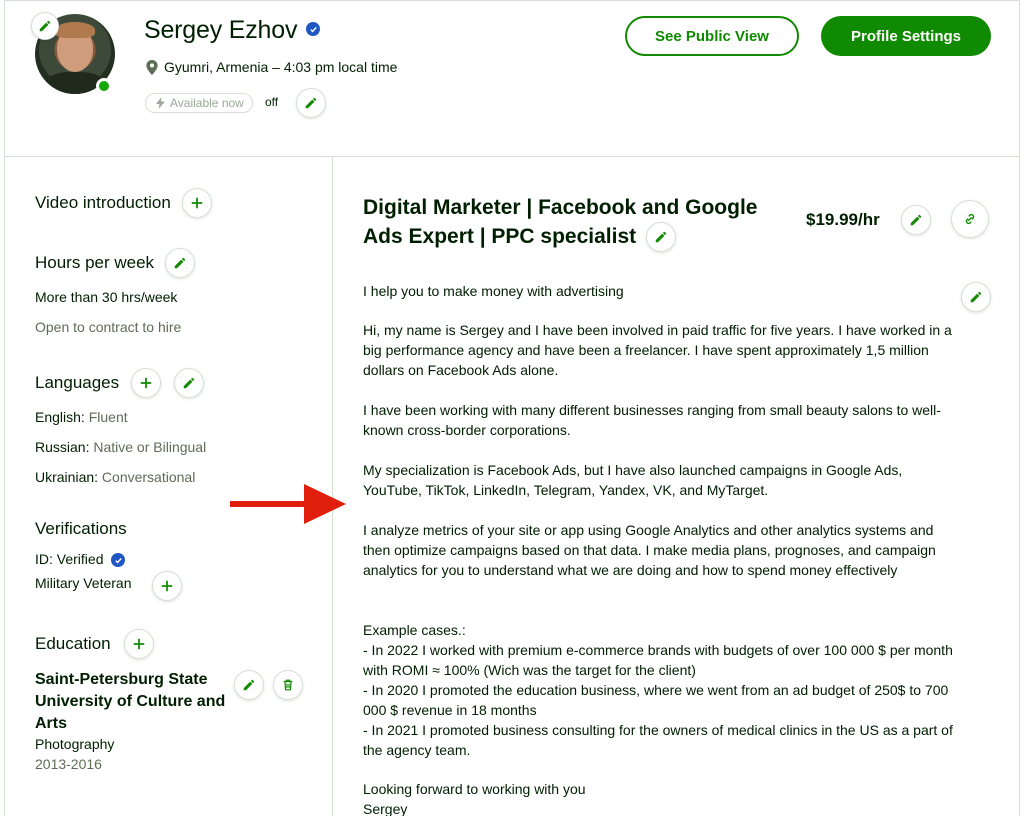 The width and height of the screenshot is (1024, 816). I want to click on add-language-button, so click(146, 383).